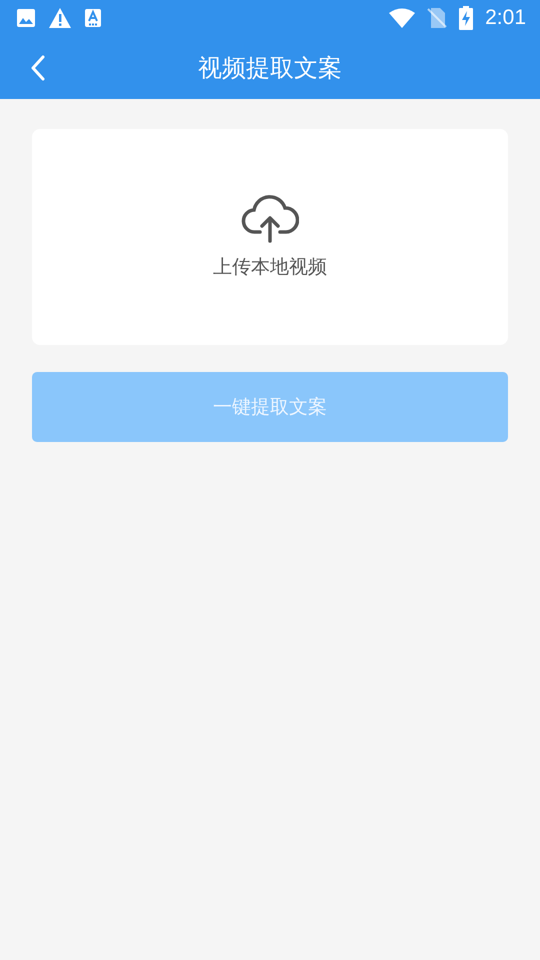  I want to click on upload-label: 上传本地视频, so click(270, 267).